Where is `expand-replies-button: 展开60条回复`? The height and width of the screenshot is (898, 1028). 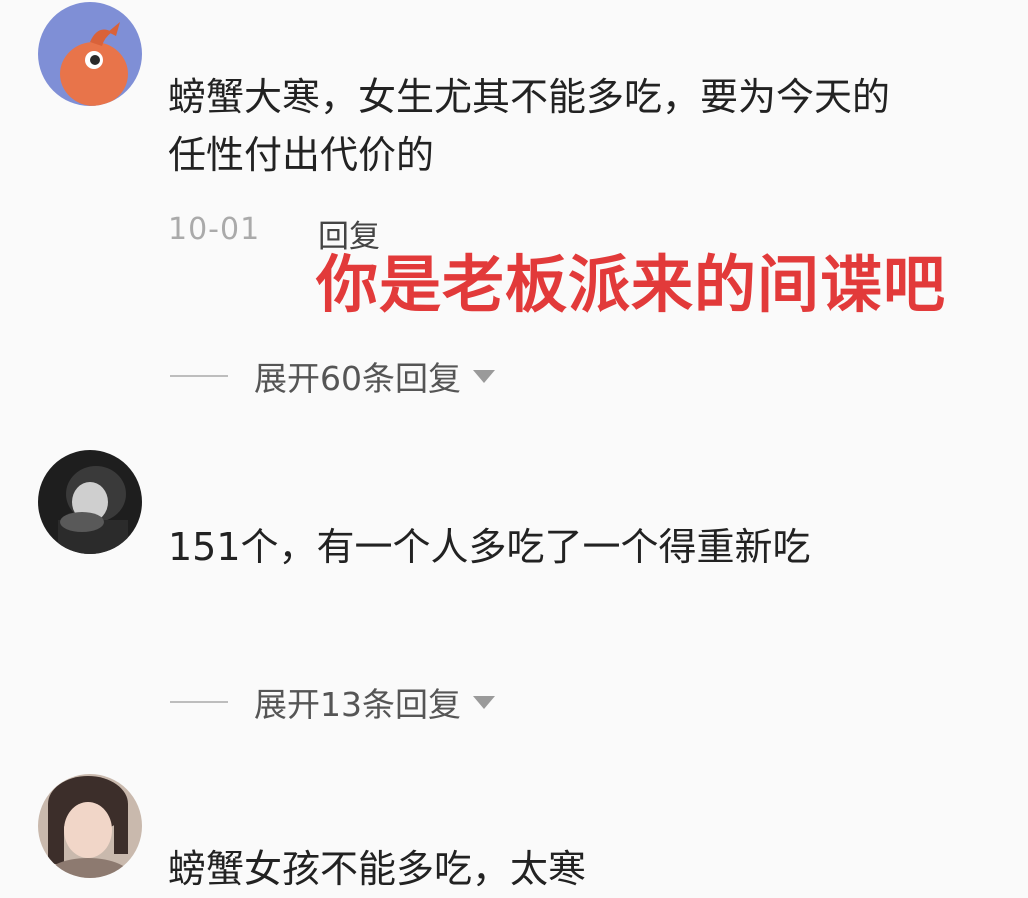 expand-replies-button: 展开60条回复 is located at coordinates (332, 376).